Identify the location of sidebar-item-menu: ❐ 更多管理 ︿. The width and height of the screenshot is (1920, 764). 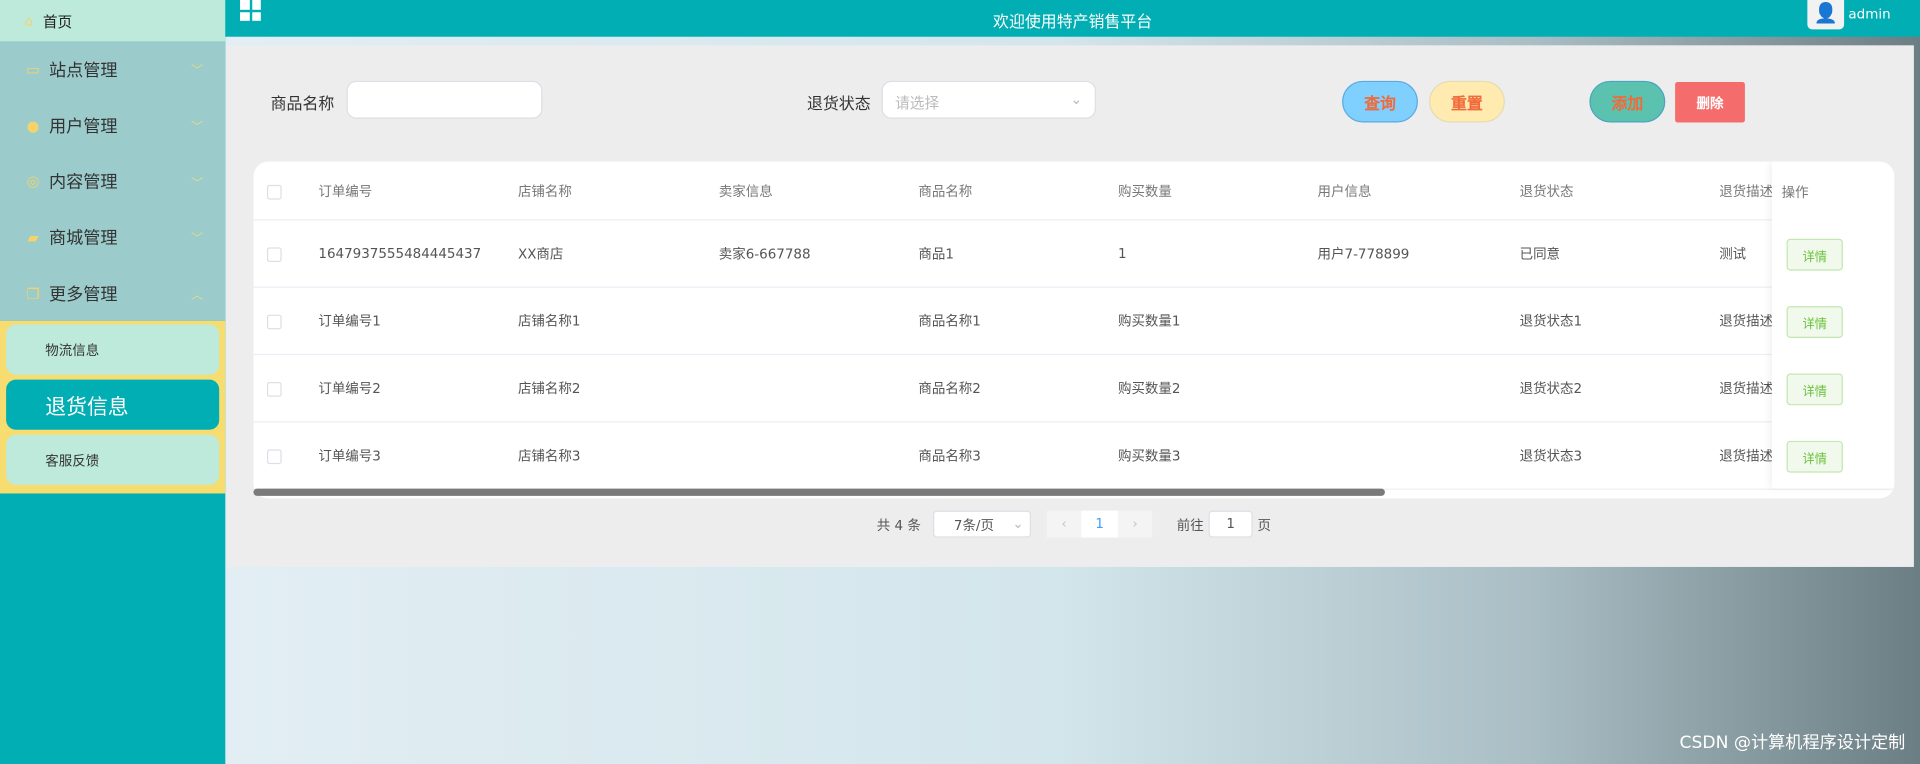
(112, 293).